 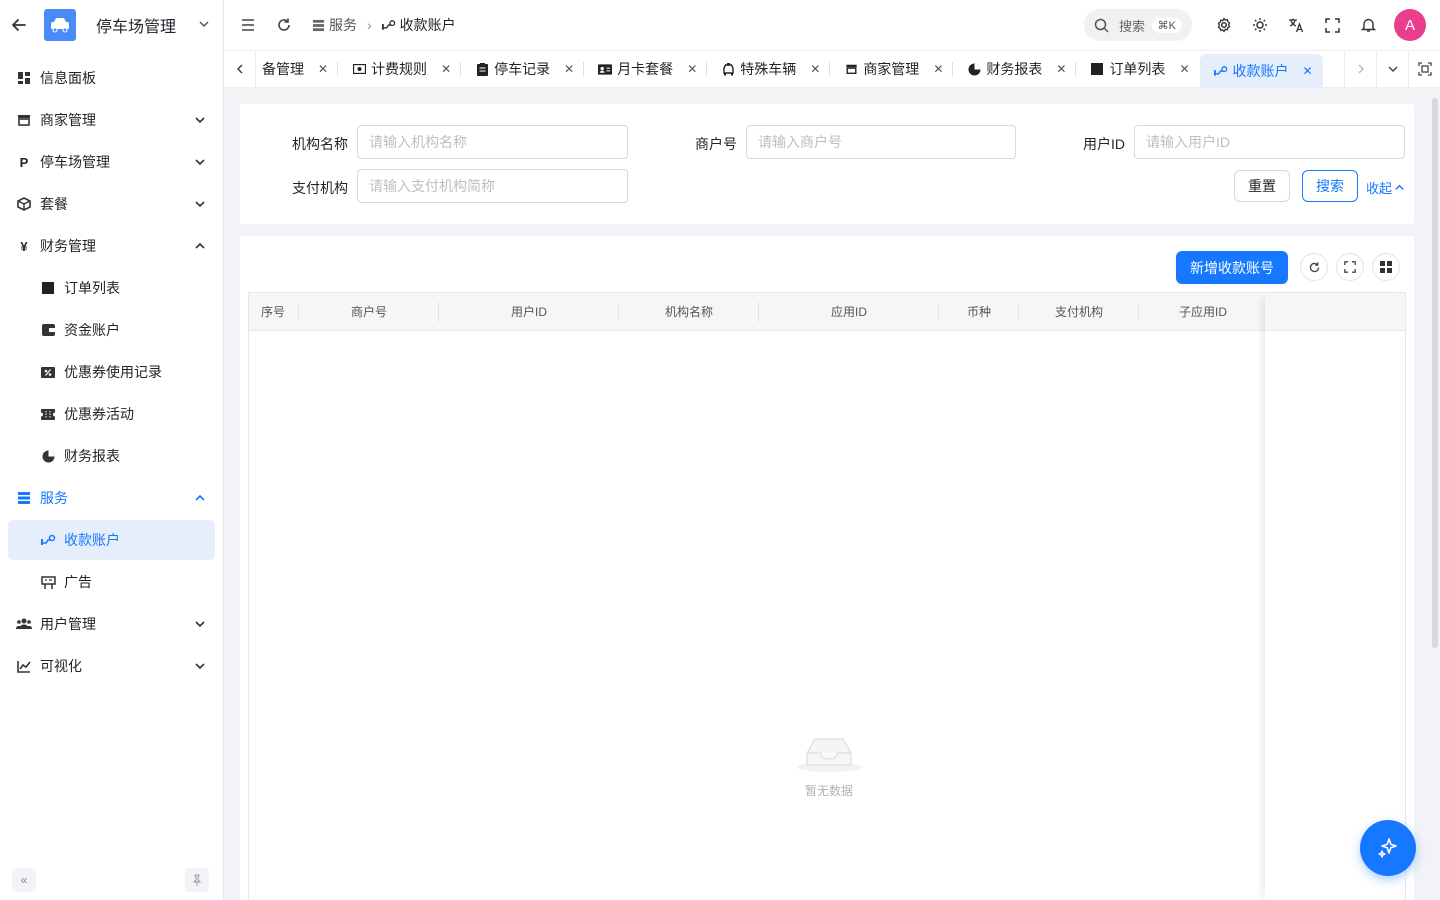 I want to click on tab-merchant-management: 商家管理 ✕, so click(x=892, y=69).